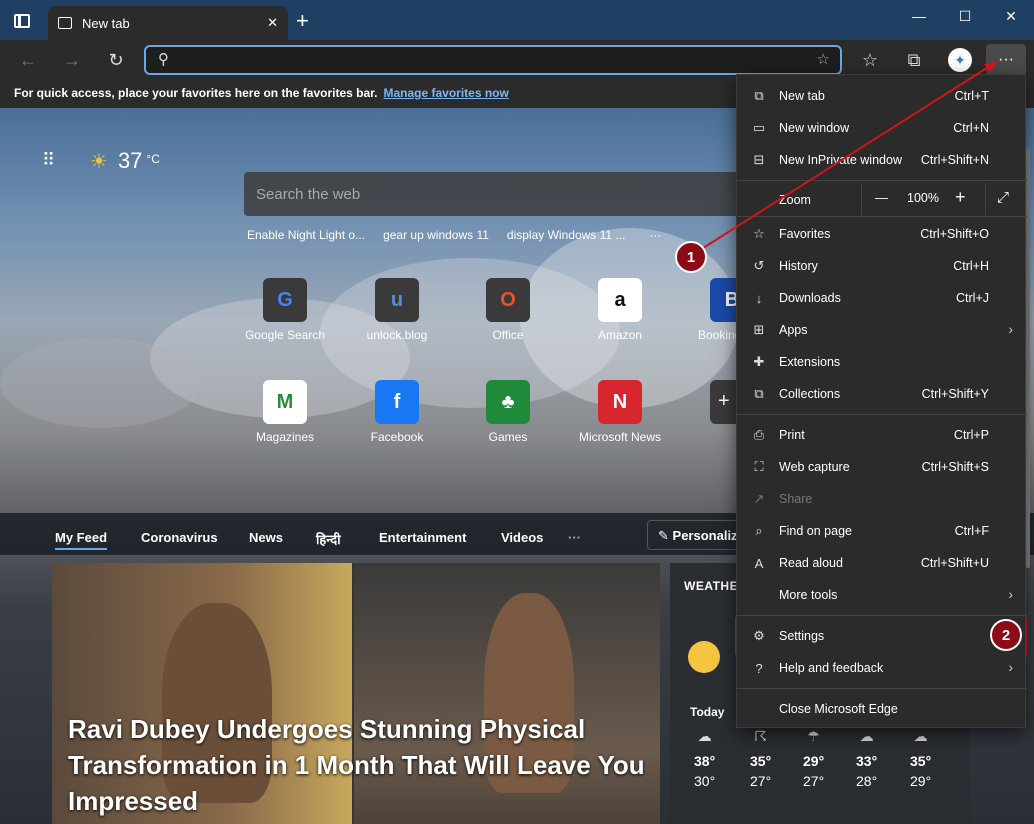 The width and height of the screenshot is (1034, 824). I want to click on step-1-badge: 1, so click(691, 257).